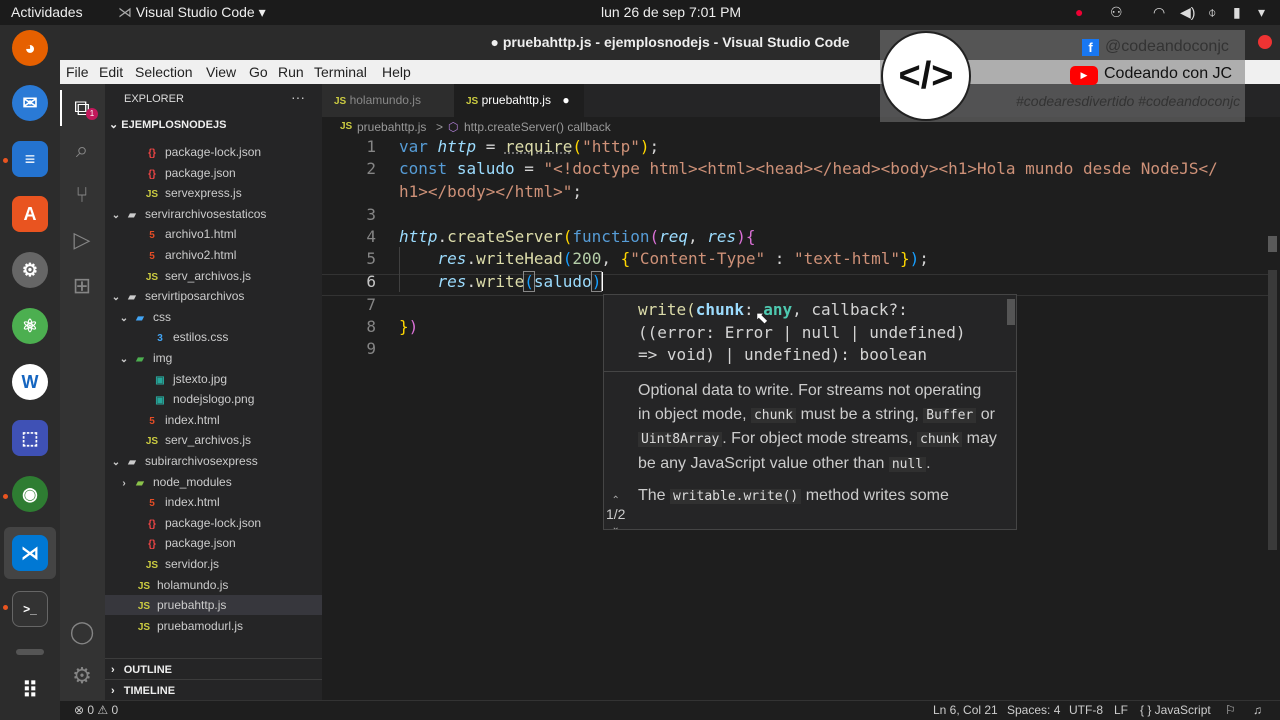  What do you see at coordinates (1187, 12) in the screenshot?
I see `volume-icon: ◀)` at bounding box center [1187, 12].